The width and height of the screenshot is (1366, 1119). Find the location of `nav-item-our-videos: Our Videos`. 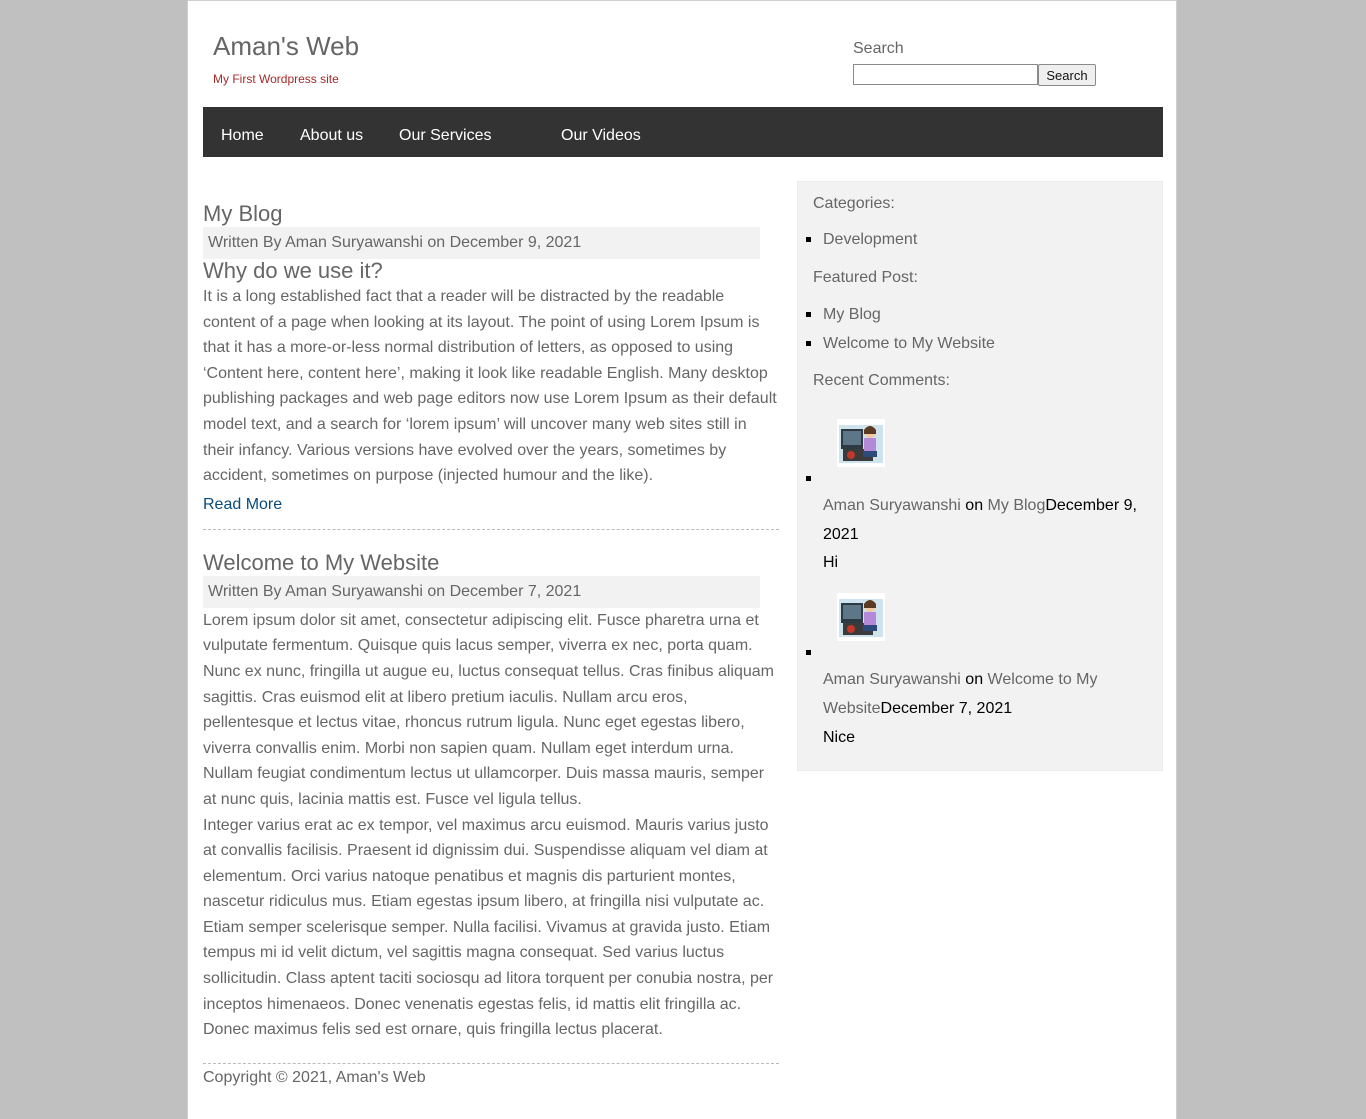

nav-item-our-videos: Our Videos is located at coordinates (601, 132).